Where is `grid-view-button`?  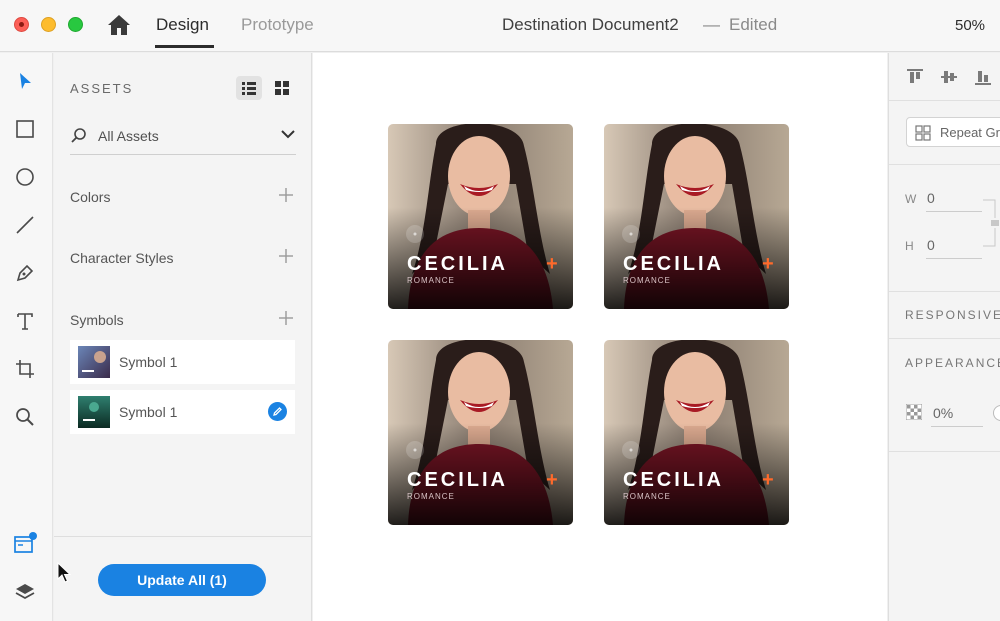
grid-view-button is located at coordinates (282, 88).